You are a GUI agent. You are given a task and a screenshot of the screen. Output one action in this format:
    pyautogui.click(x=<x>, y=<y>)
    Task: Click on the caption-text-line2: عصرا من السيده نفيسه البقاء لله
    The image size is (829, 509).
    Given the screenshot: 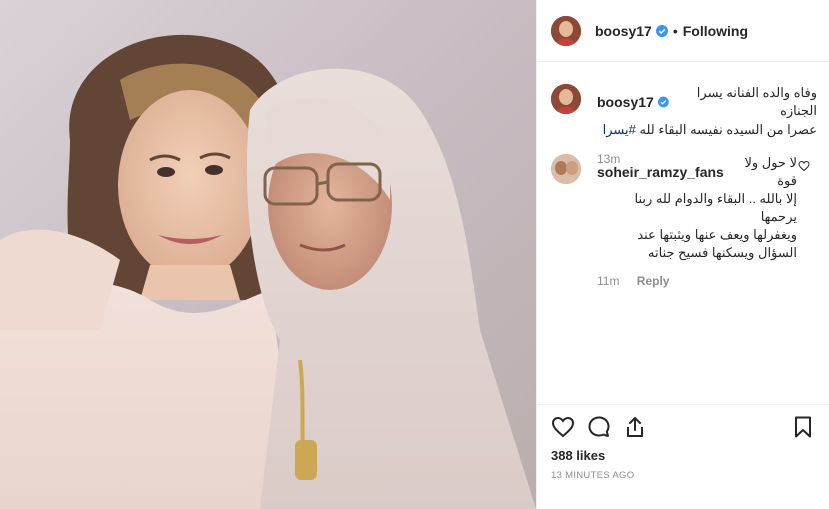 What is the action you would take?
    pyautogui.click(x=728, y=129)
    